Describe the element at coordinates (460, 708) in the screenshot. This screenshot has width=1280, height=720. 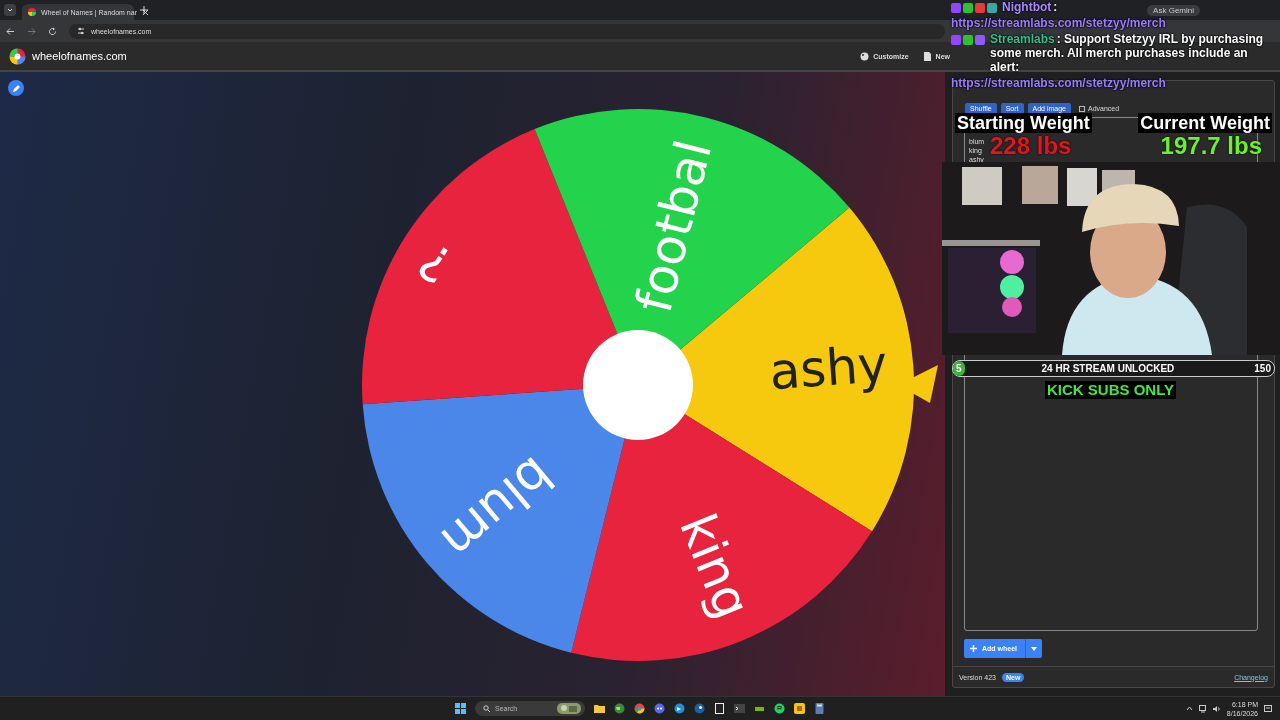
I see `start-icon` at that location.